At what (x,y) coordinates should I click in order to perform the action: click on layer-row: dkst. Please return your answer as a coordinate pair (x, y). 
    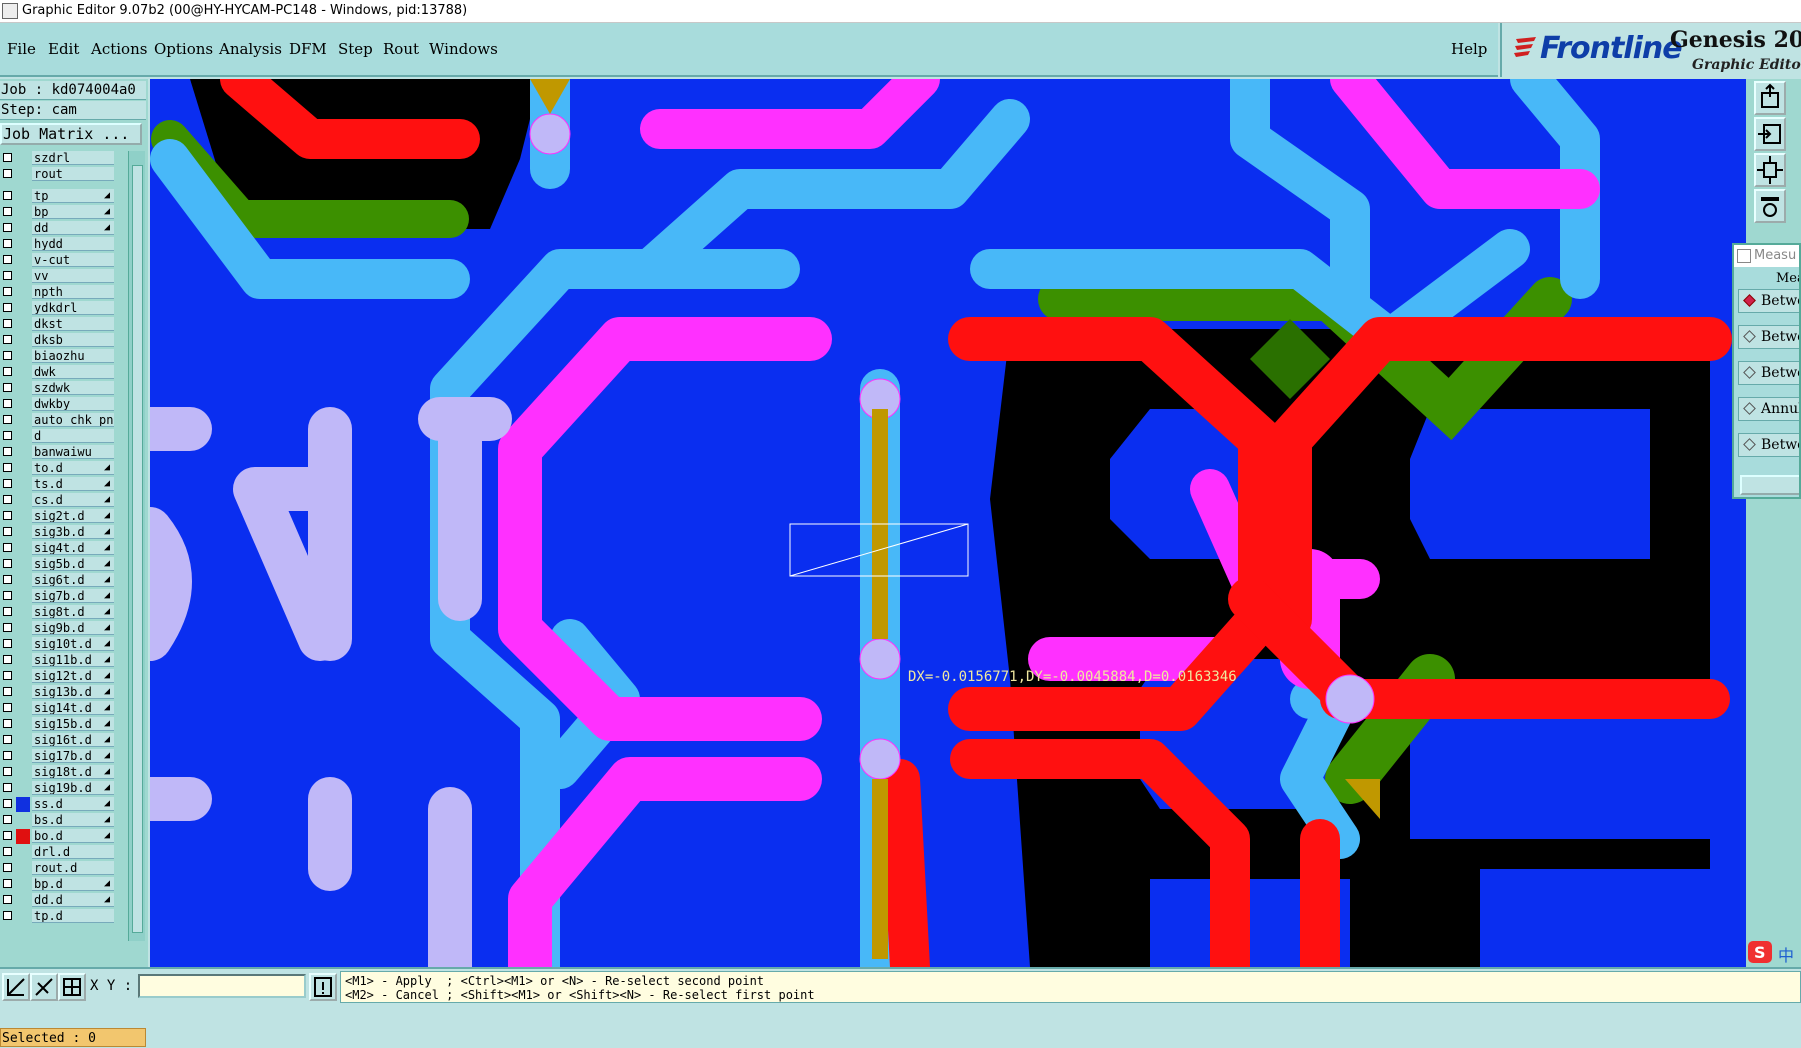
    Looking at the image, I should click on (58, 324).